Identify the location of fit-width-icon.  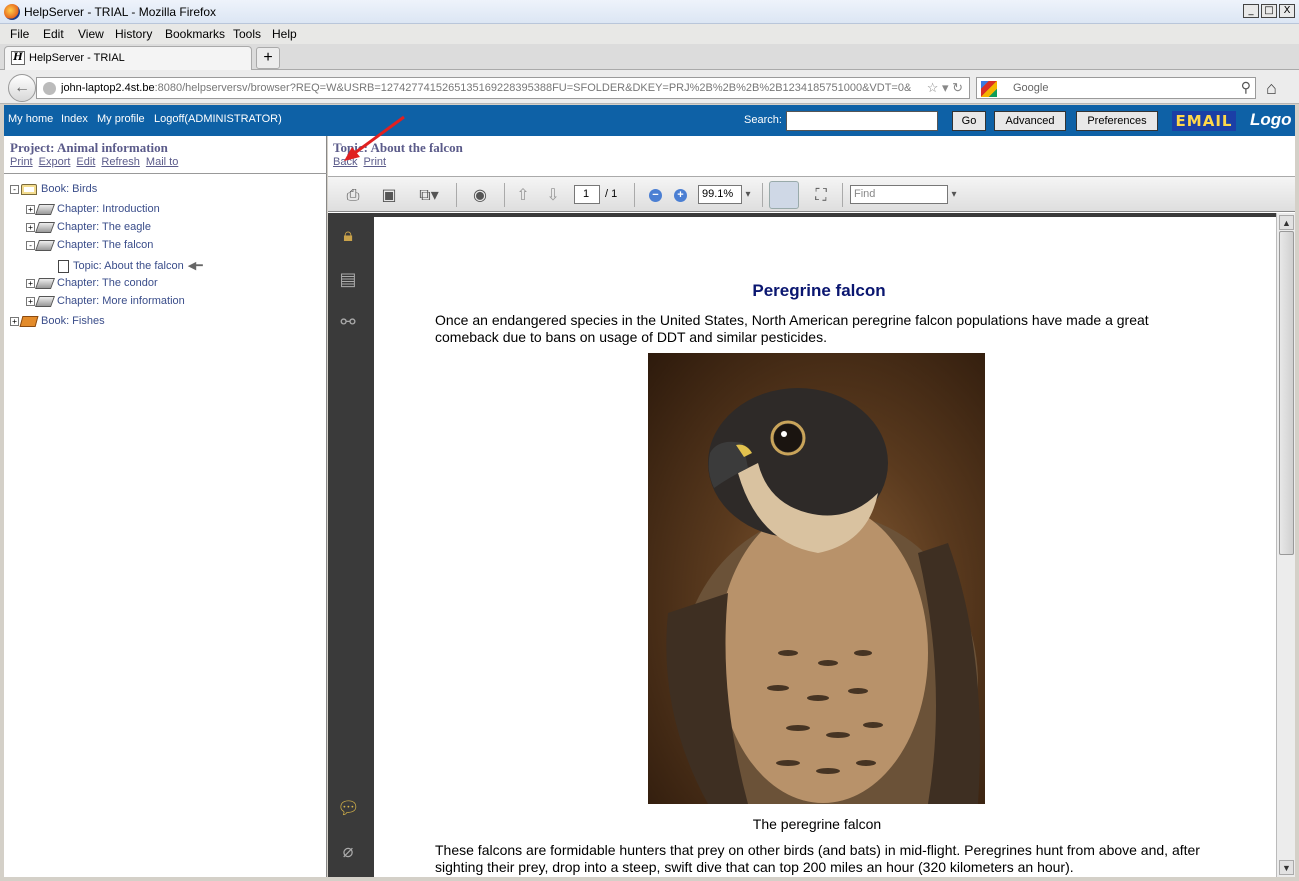
(784, 195).